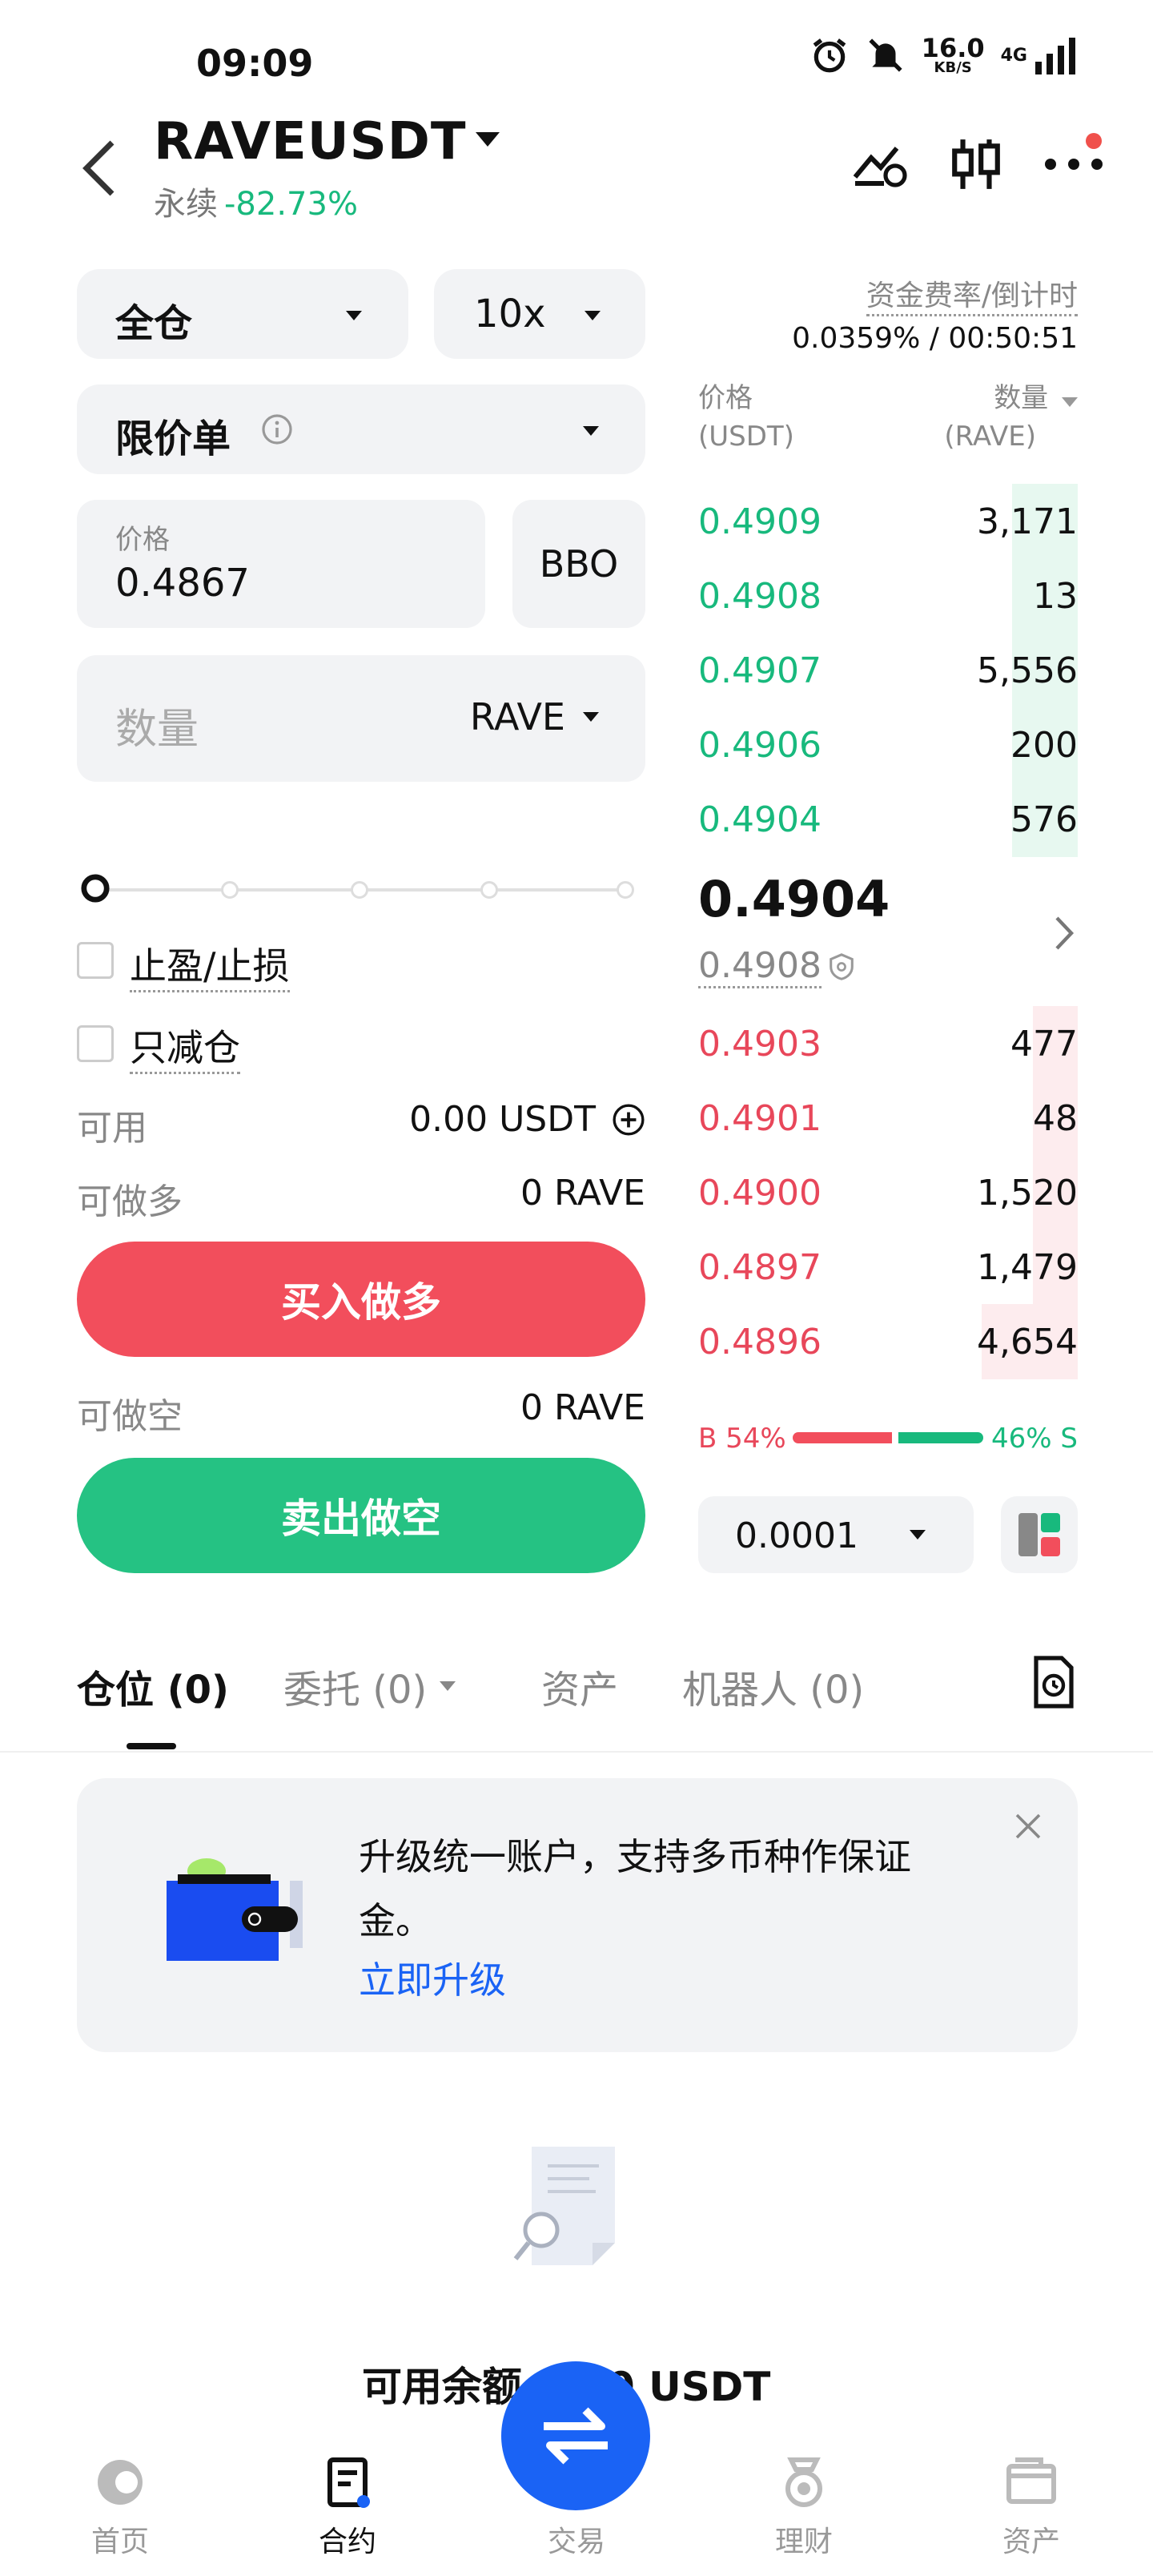 The width and height of the screenshot is (1153, 2576). Describe the element at coordinates (96, 1043) in the screenshot. I see `reduce-only-checkbox` at that location.